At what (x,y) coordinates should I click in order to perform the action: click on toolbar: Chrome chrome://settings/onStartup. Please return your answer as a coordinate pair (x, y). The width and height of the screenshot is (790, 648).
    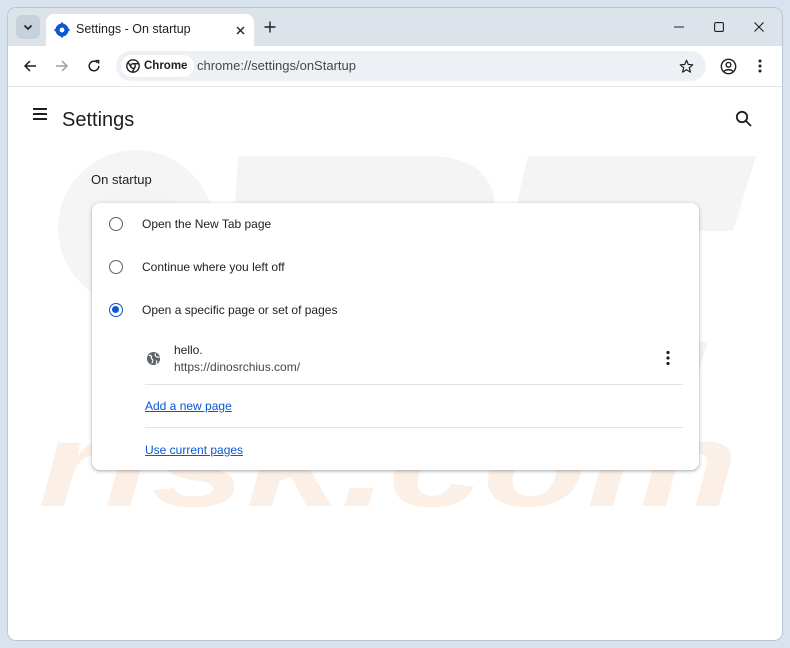
    Looking at the image, I should click on (395, 66).